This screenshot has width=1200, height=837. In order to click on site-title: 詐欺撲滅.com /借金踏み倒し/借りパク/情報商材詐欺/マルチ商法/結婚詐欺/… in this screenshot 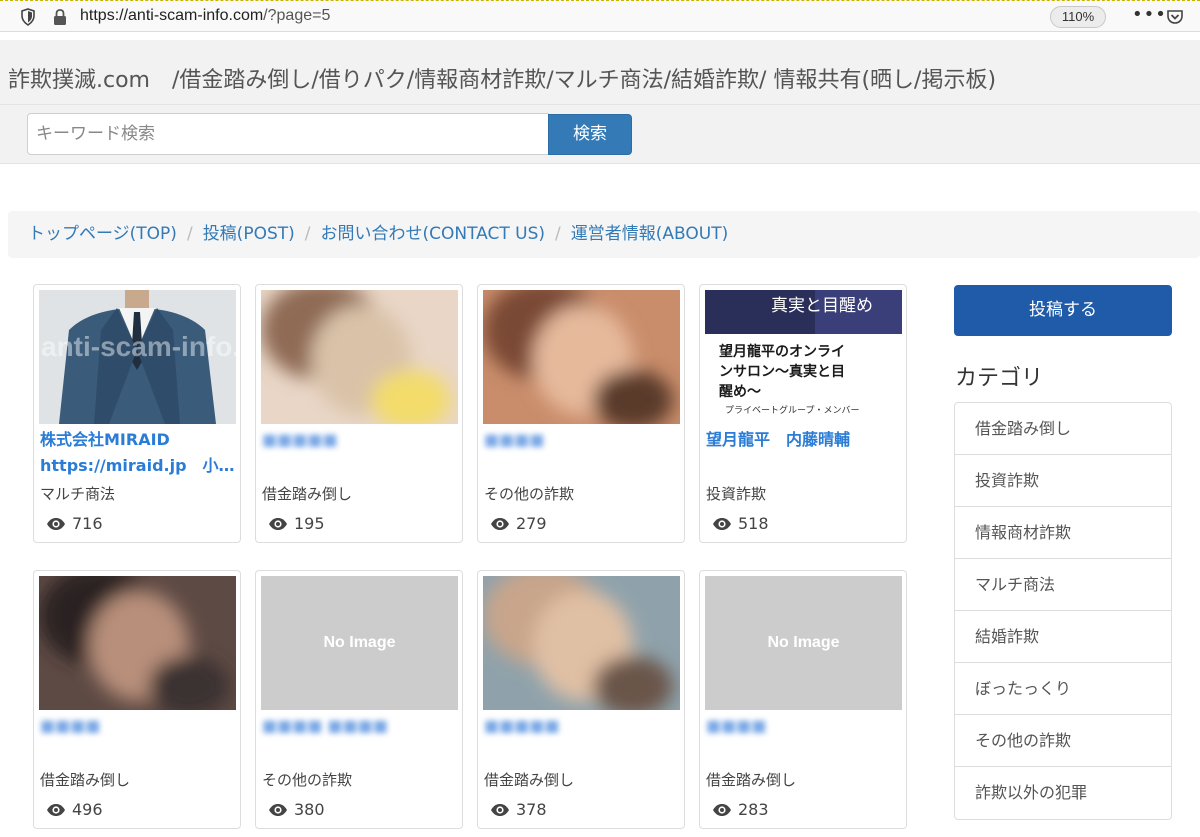, I will do `click(502, 78)`.